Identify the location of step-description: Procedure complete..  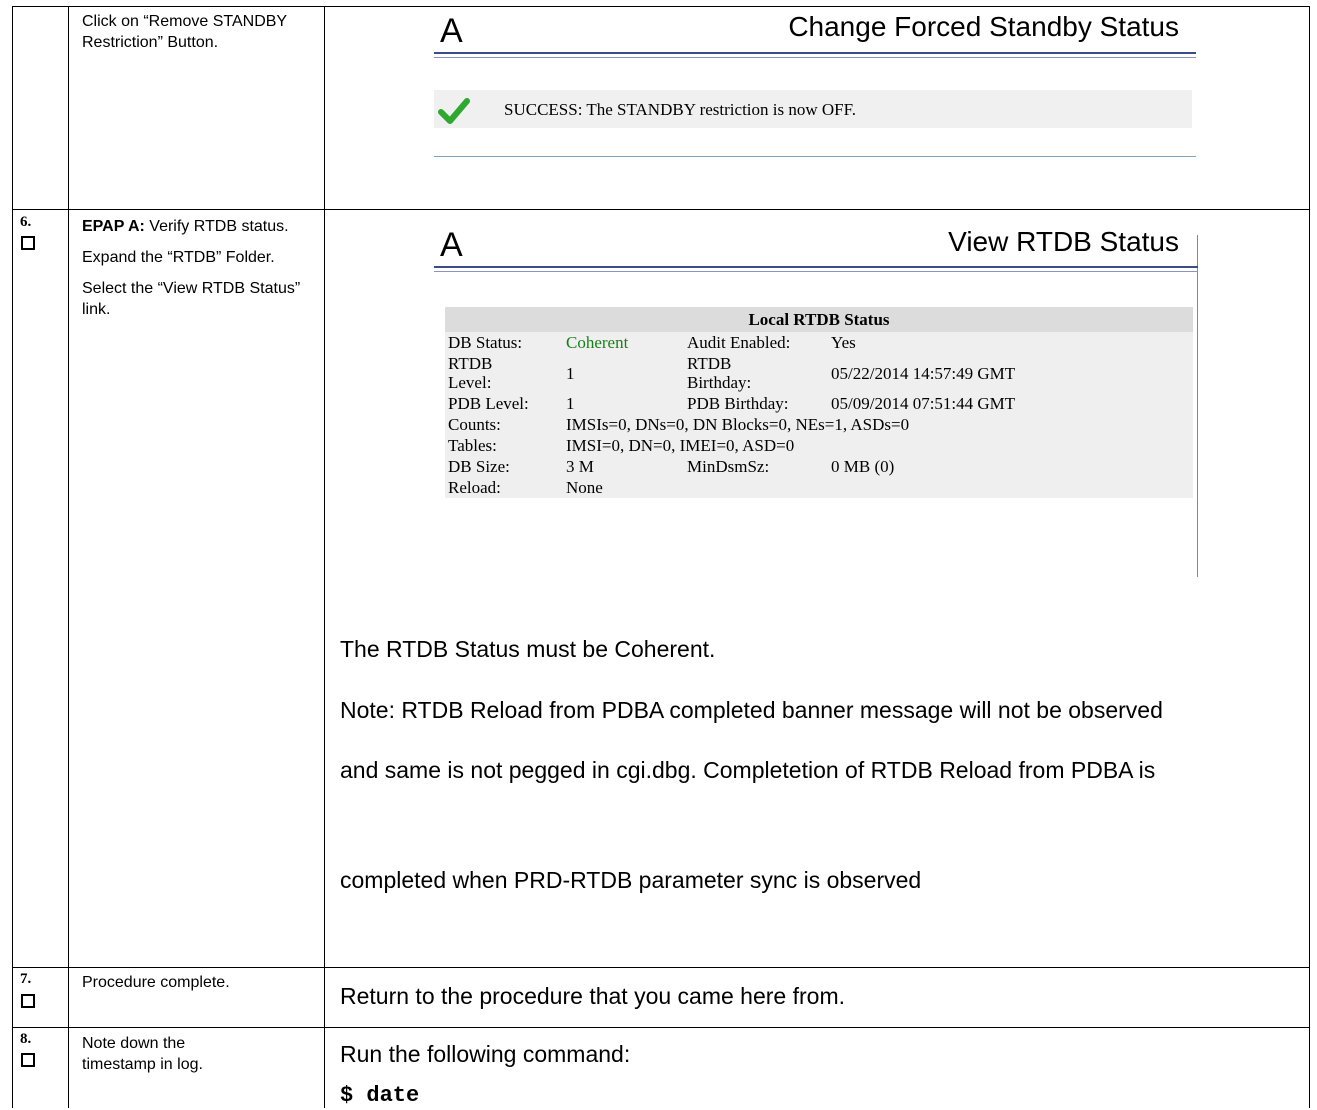
(156, 982).